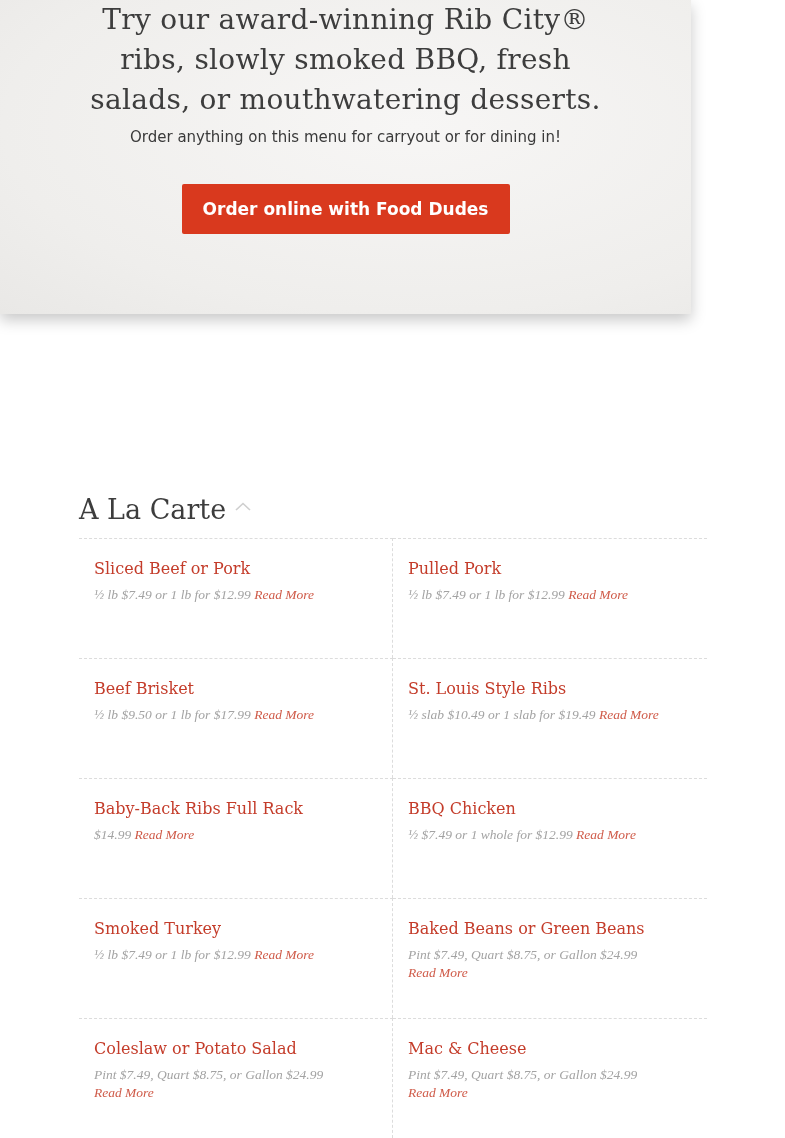  What do you see at coordinates (345, 60) in the screenshot?
I see `hero-heading: Try our award-winning Rib City® ribs, slowly smoked BBQ, fresh salads, or mouthwatering desserts.` at bounding box center [345, 60].